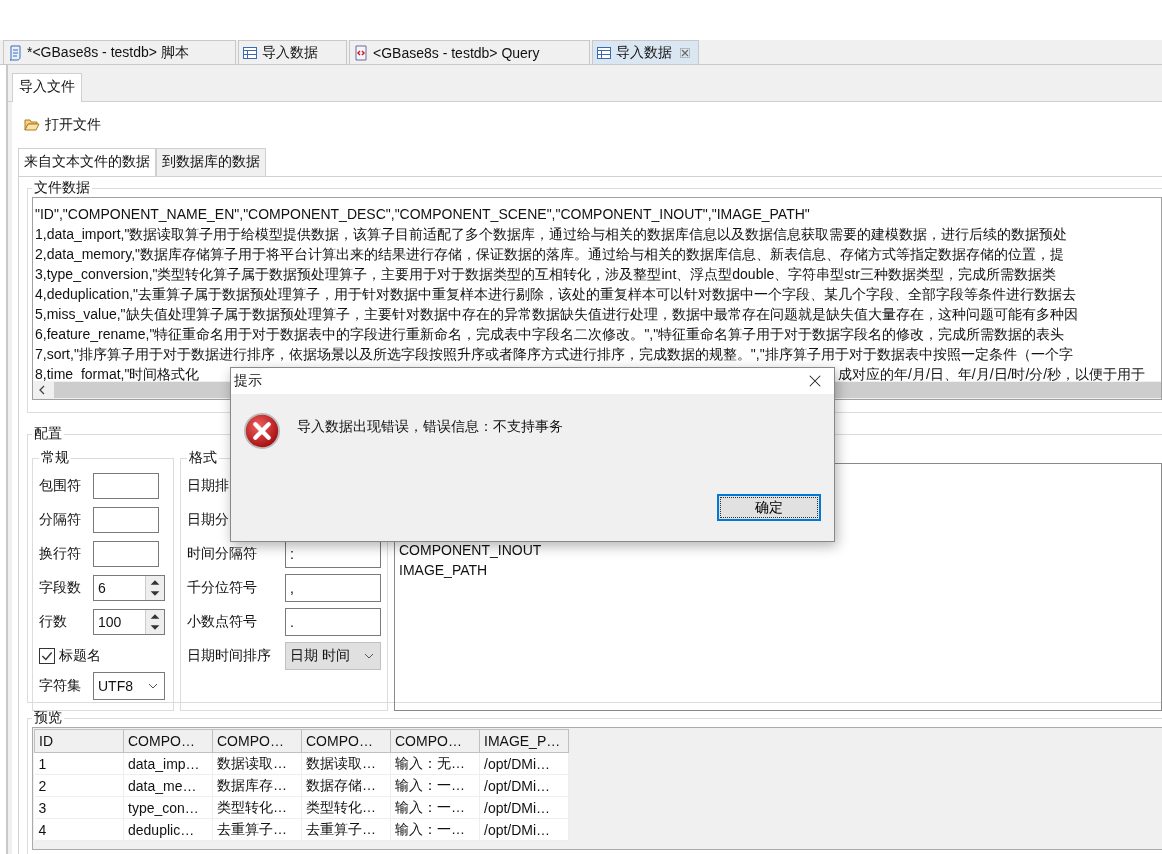 This screenshot has width=1162, height=854. Describe the element at coordinates (60, 520) in the screenshot. I see `field-label: 分隔符` at that location.